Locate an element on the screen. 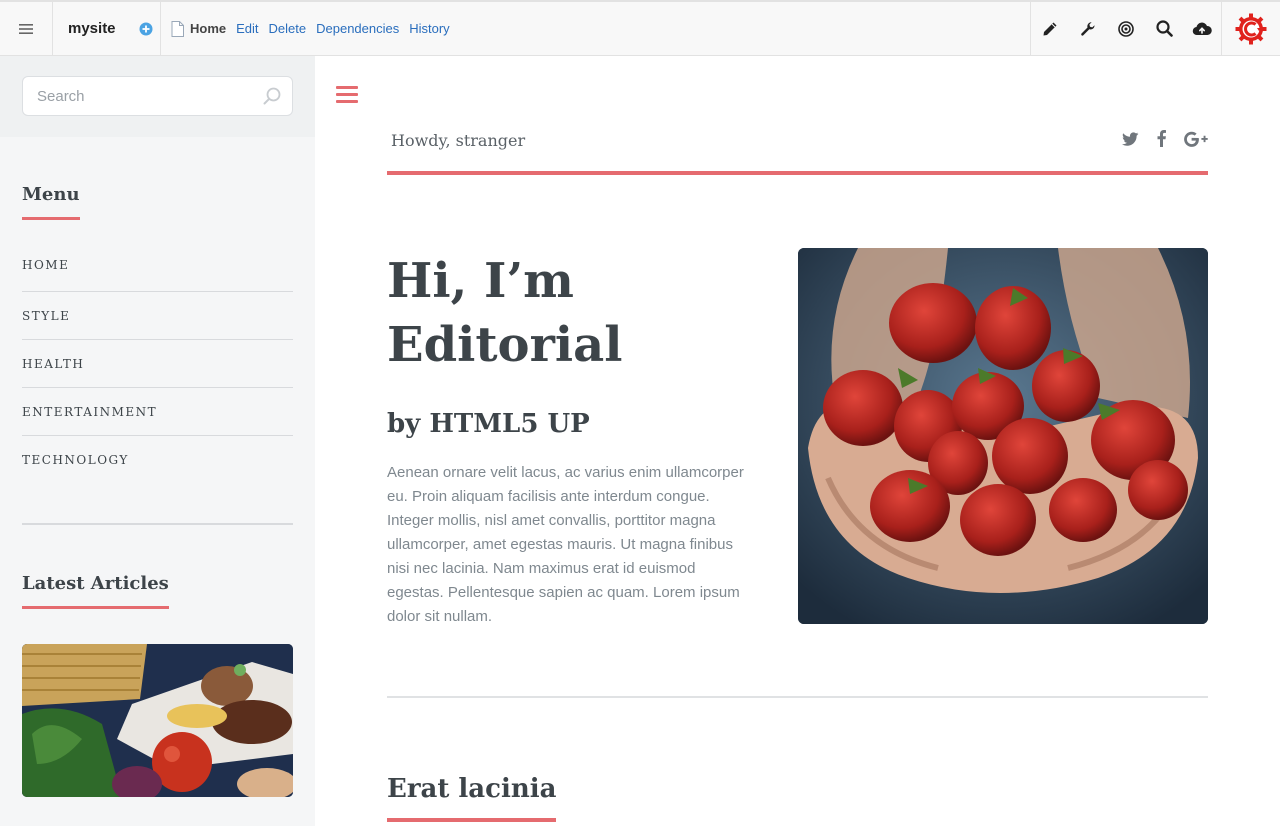  publish-tool-button is located at coordinates (1202, 28).